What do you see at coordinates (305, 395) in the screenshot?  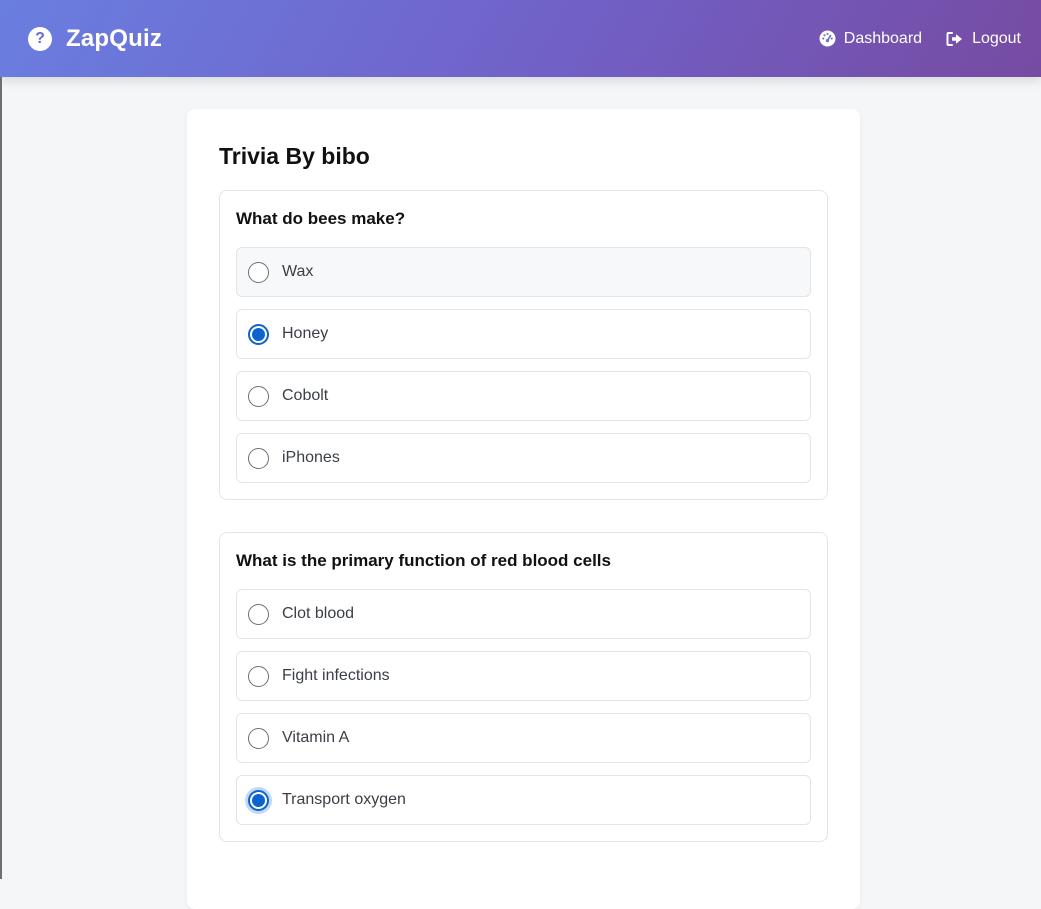 I see `option-label: Cobolt` at bounding box center [305, 395].